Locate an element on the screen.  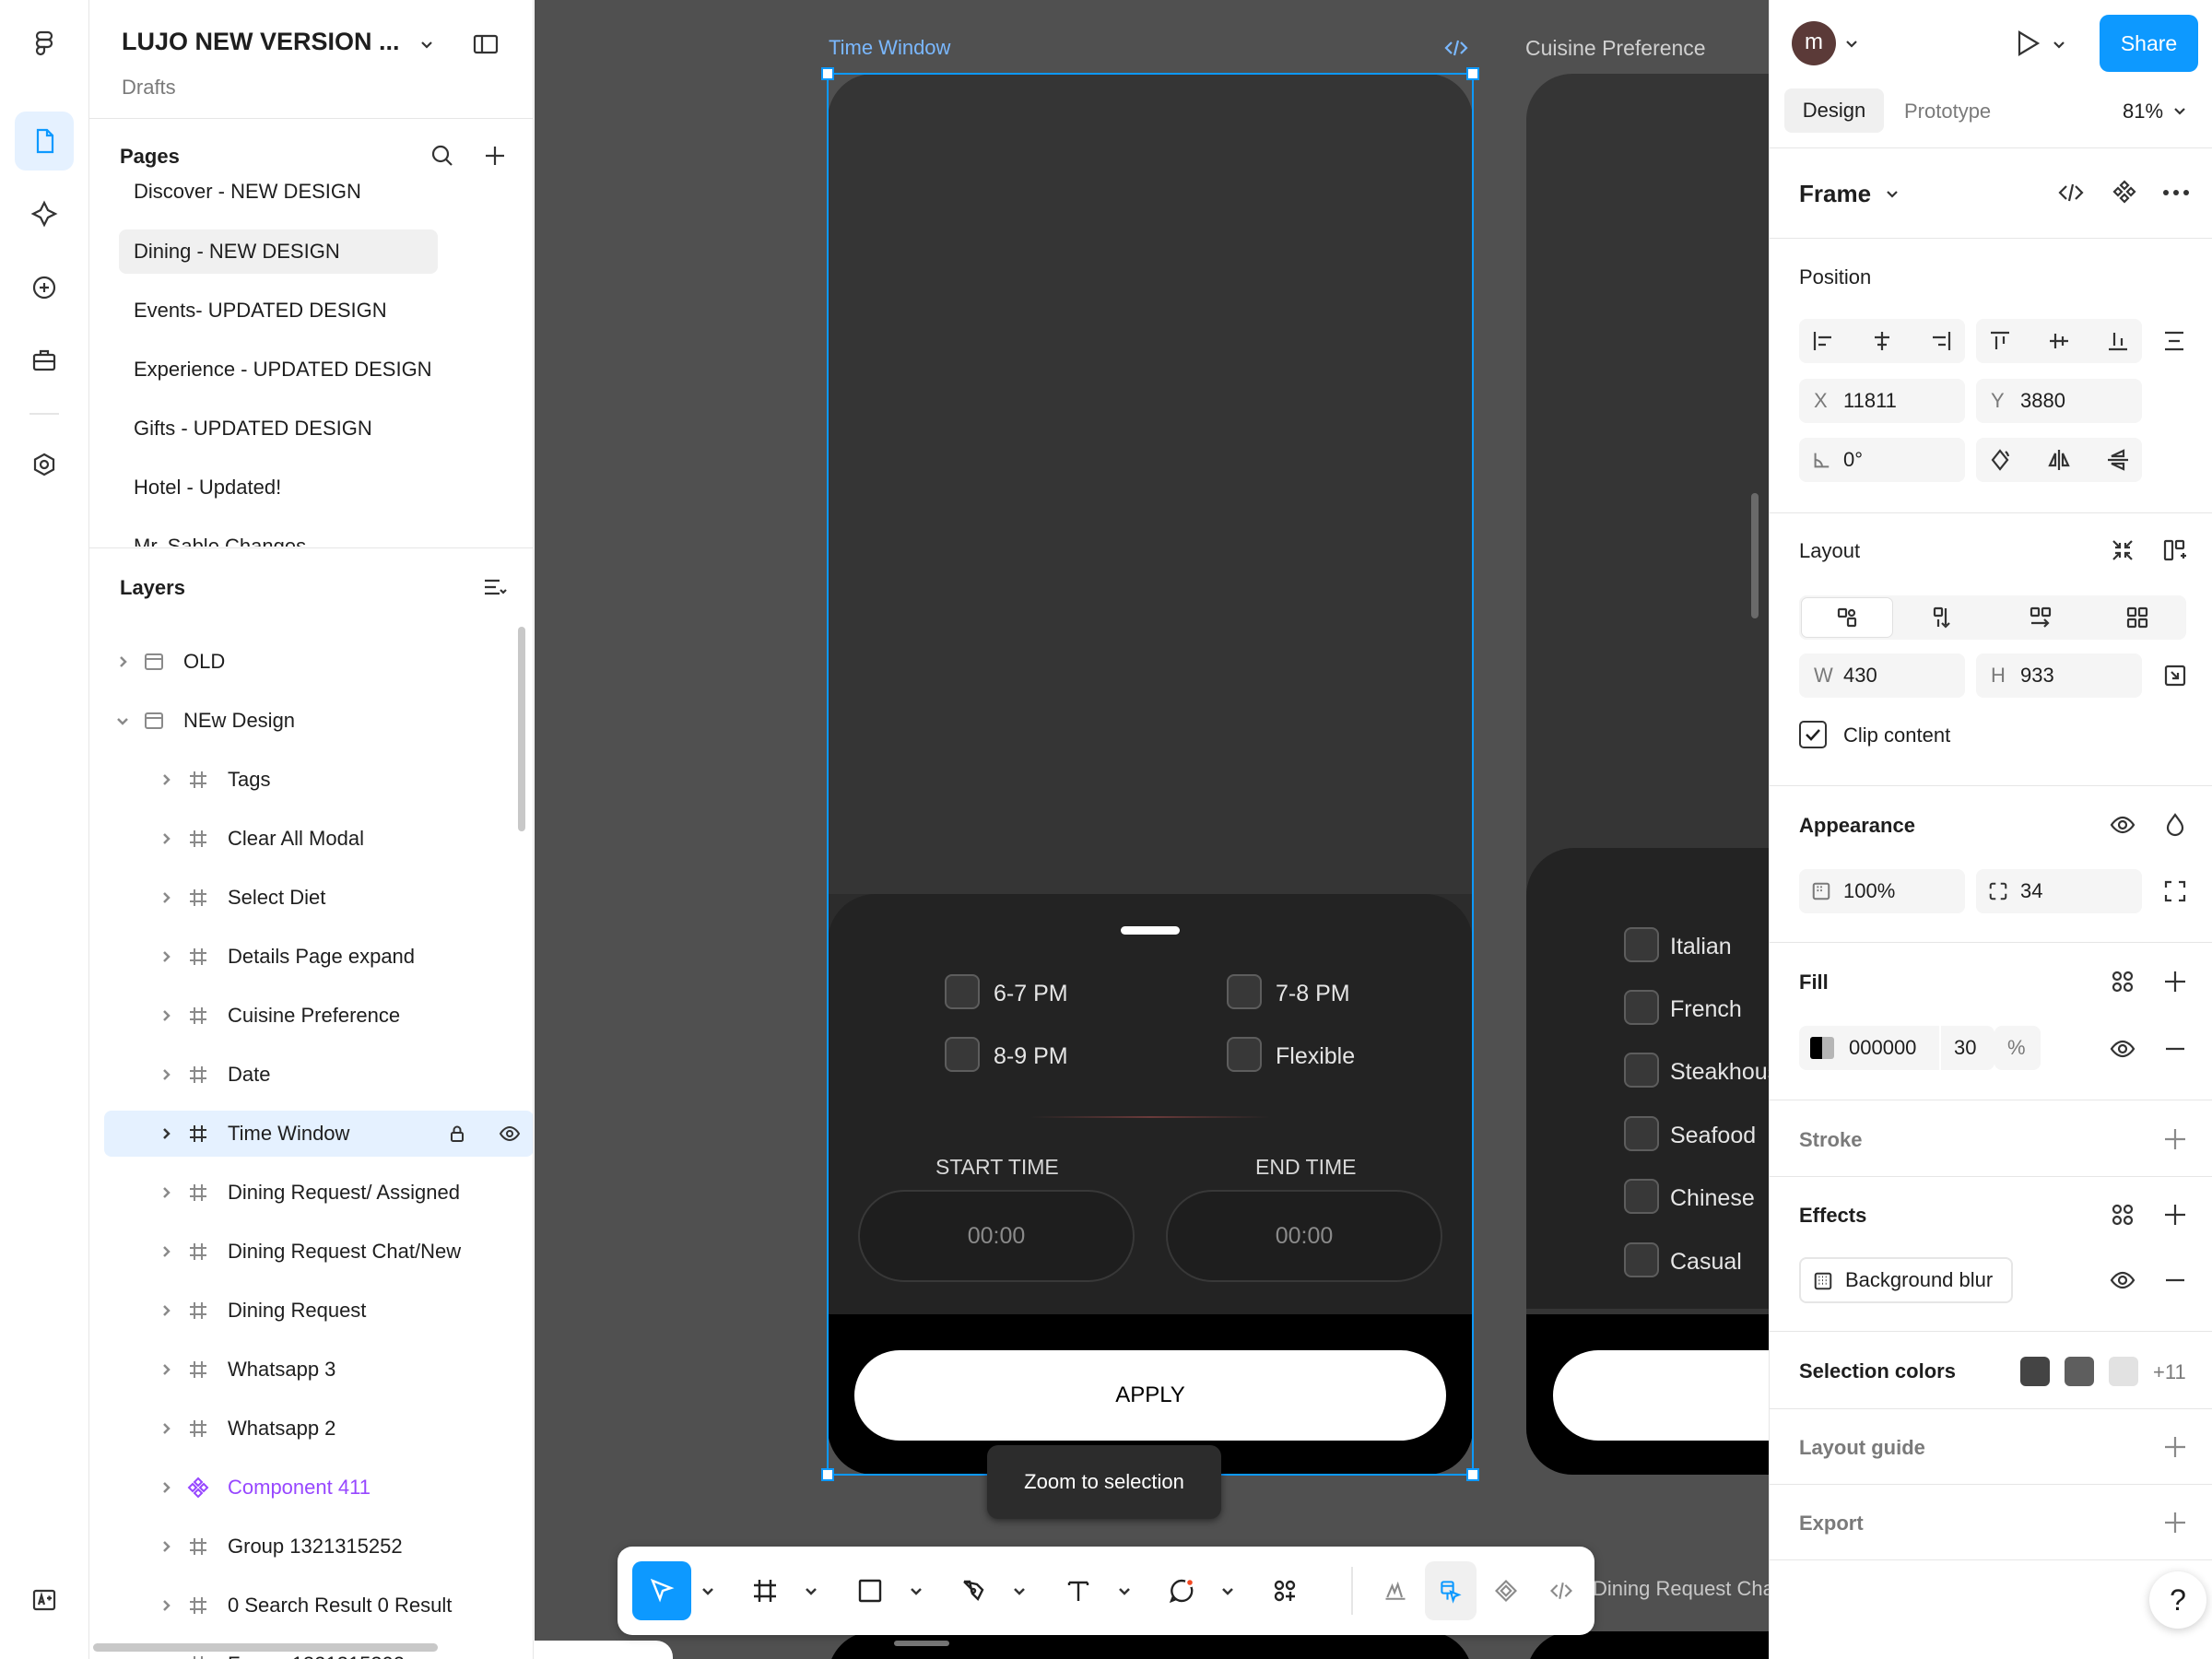
start-time-input: 00:00 is located at coordinates (996, 1236).